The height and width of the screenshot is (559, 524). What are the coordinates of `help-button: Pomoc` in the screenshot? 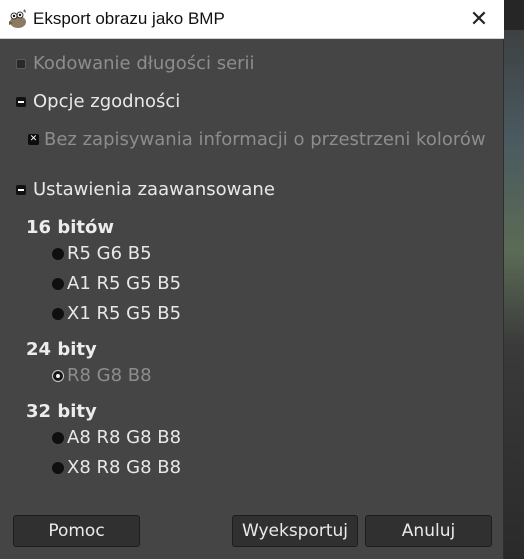 It's located at (76, 531).